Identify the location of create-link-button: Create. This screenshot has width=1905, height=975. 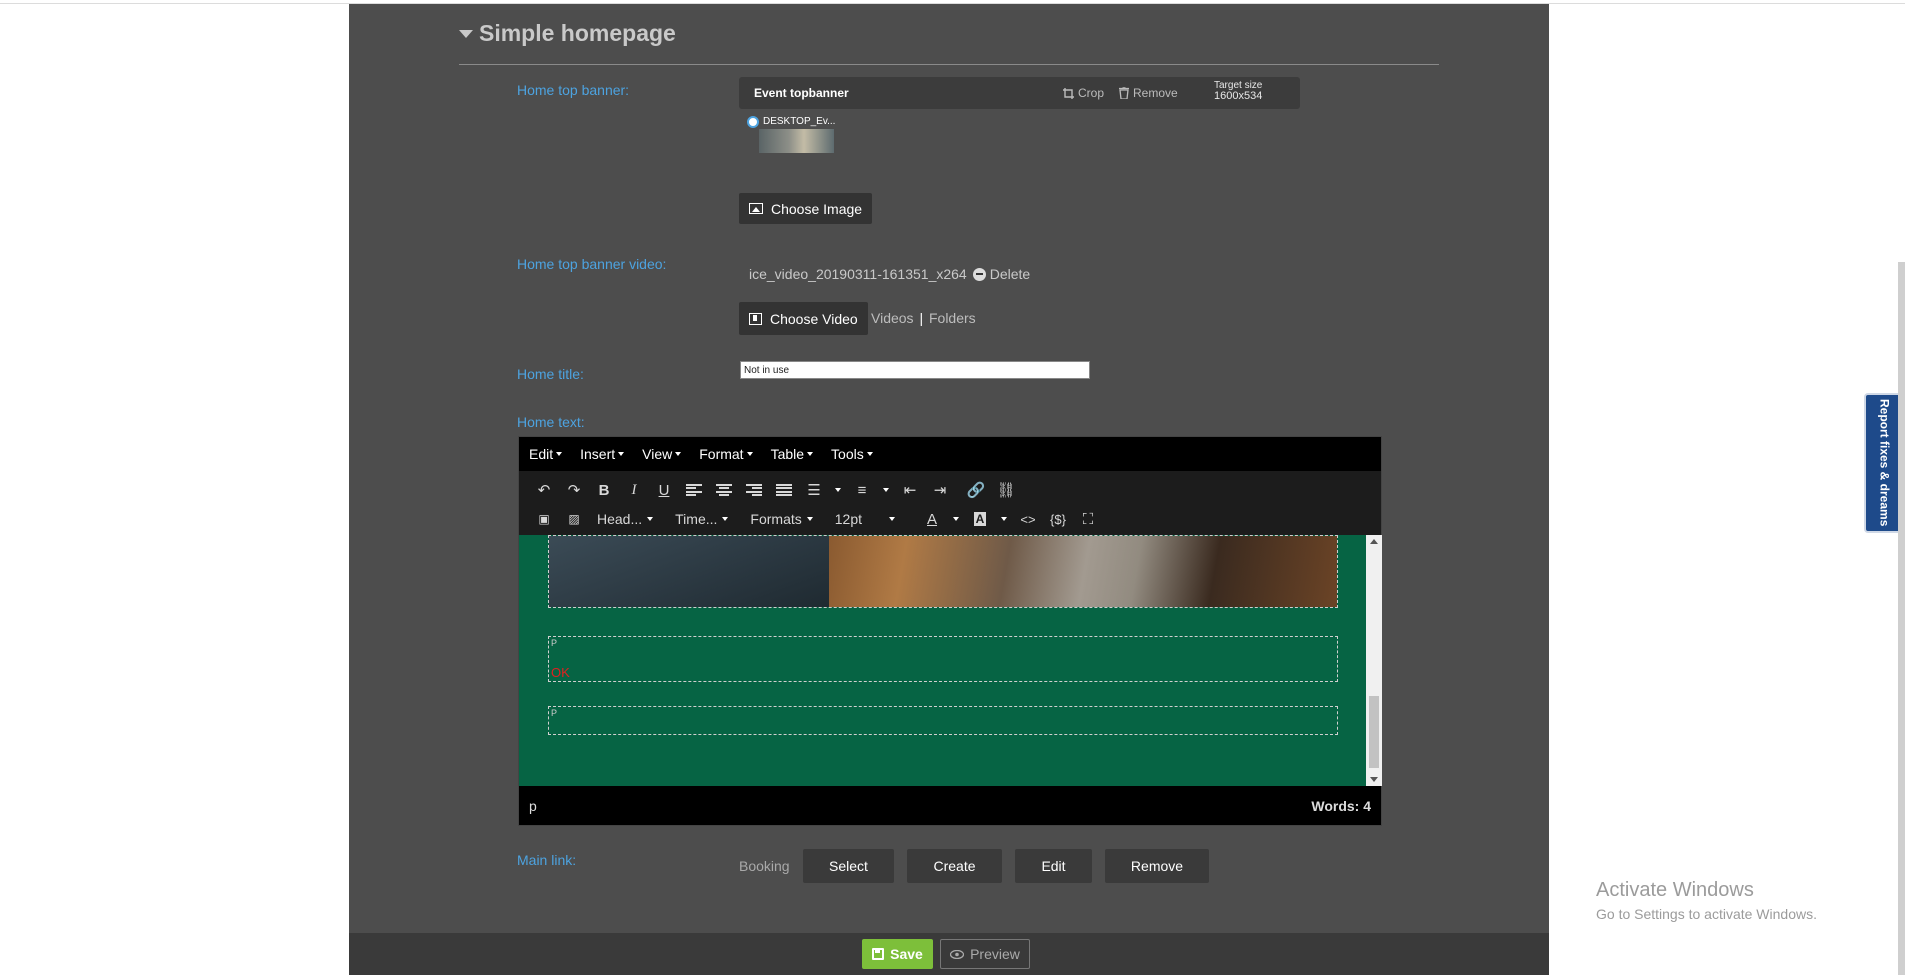
(954, 866).